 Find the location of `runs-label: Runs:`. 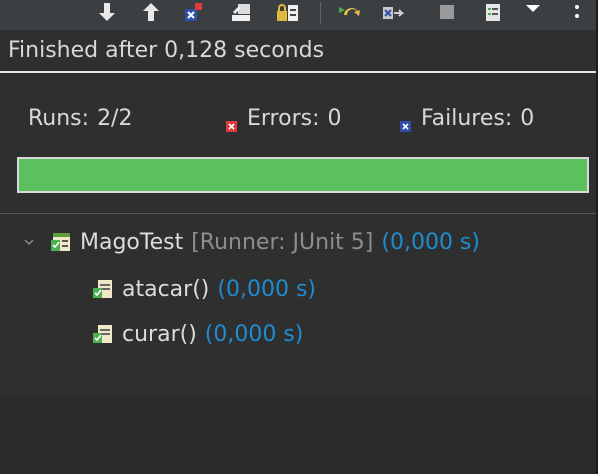

runs-label: Runs: is located at coordinates (59, 118).